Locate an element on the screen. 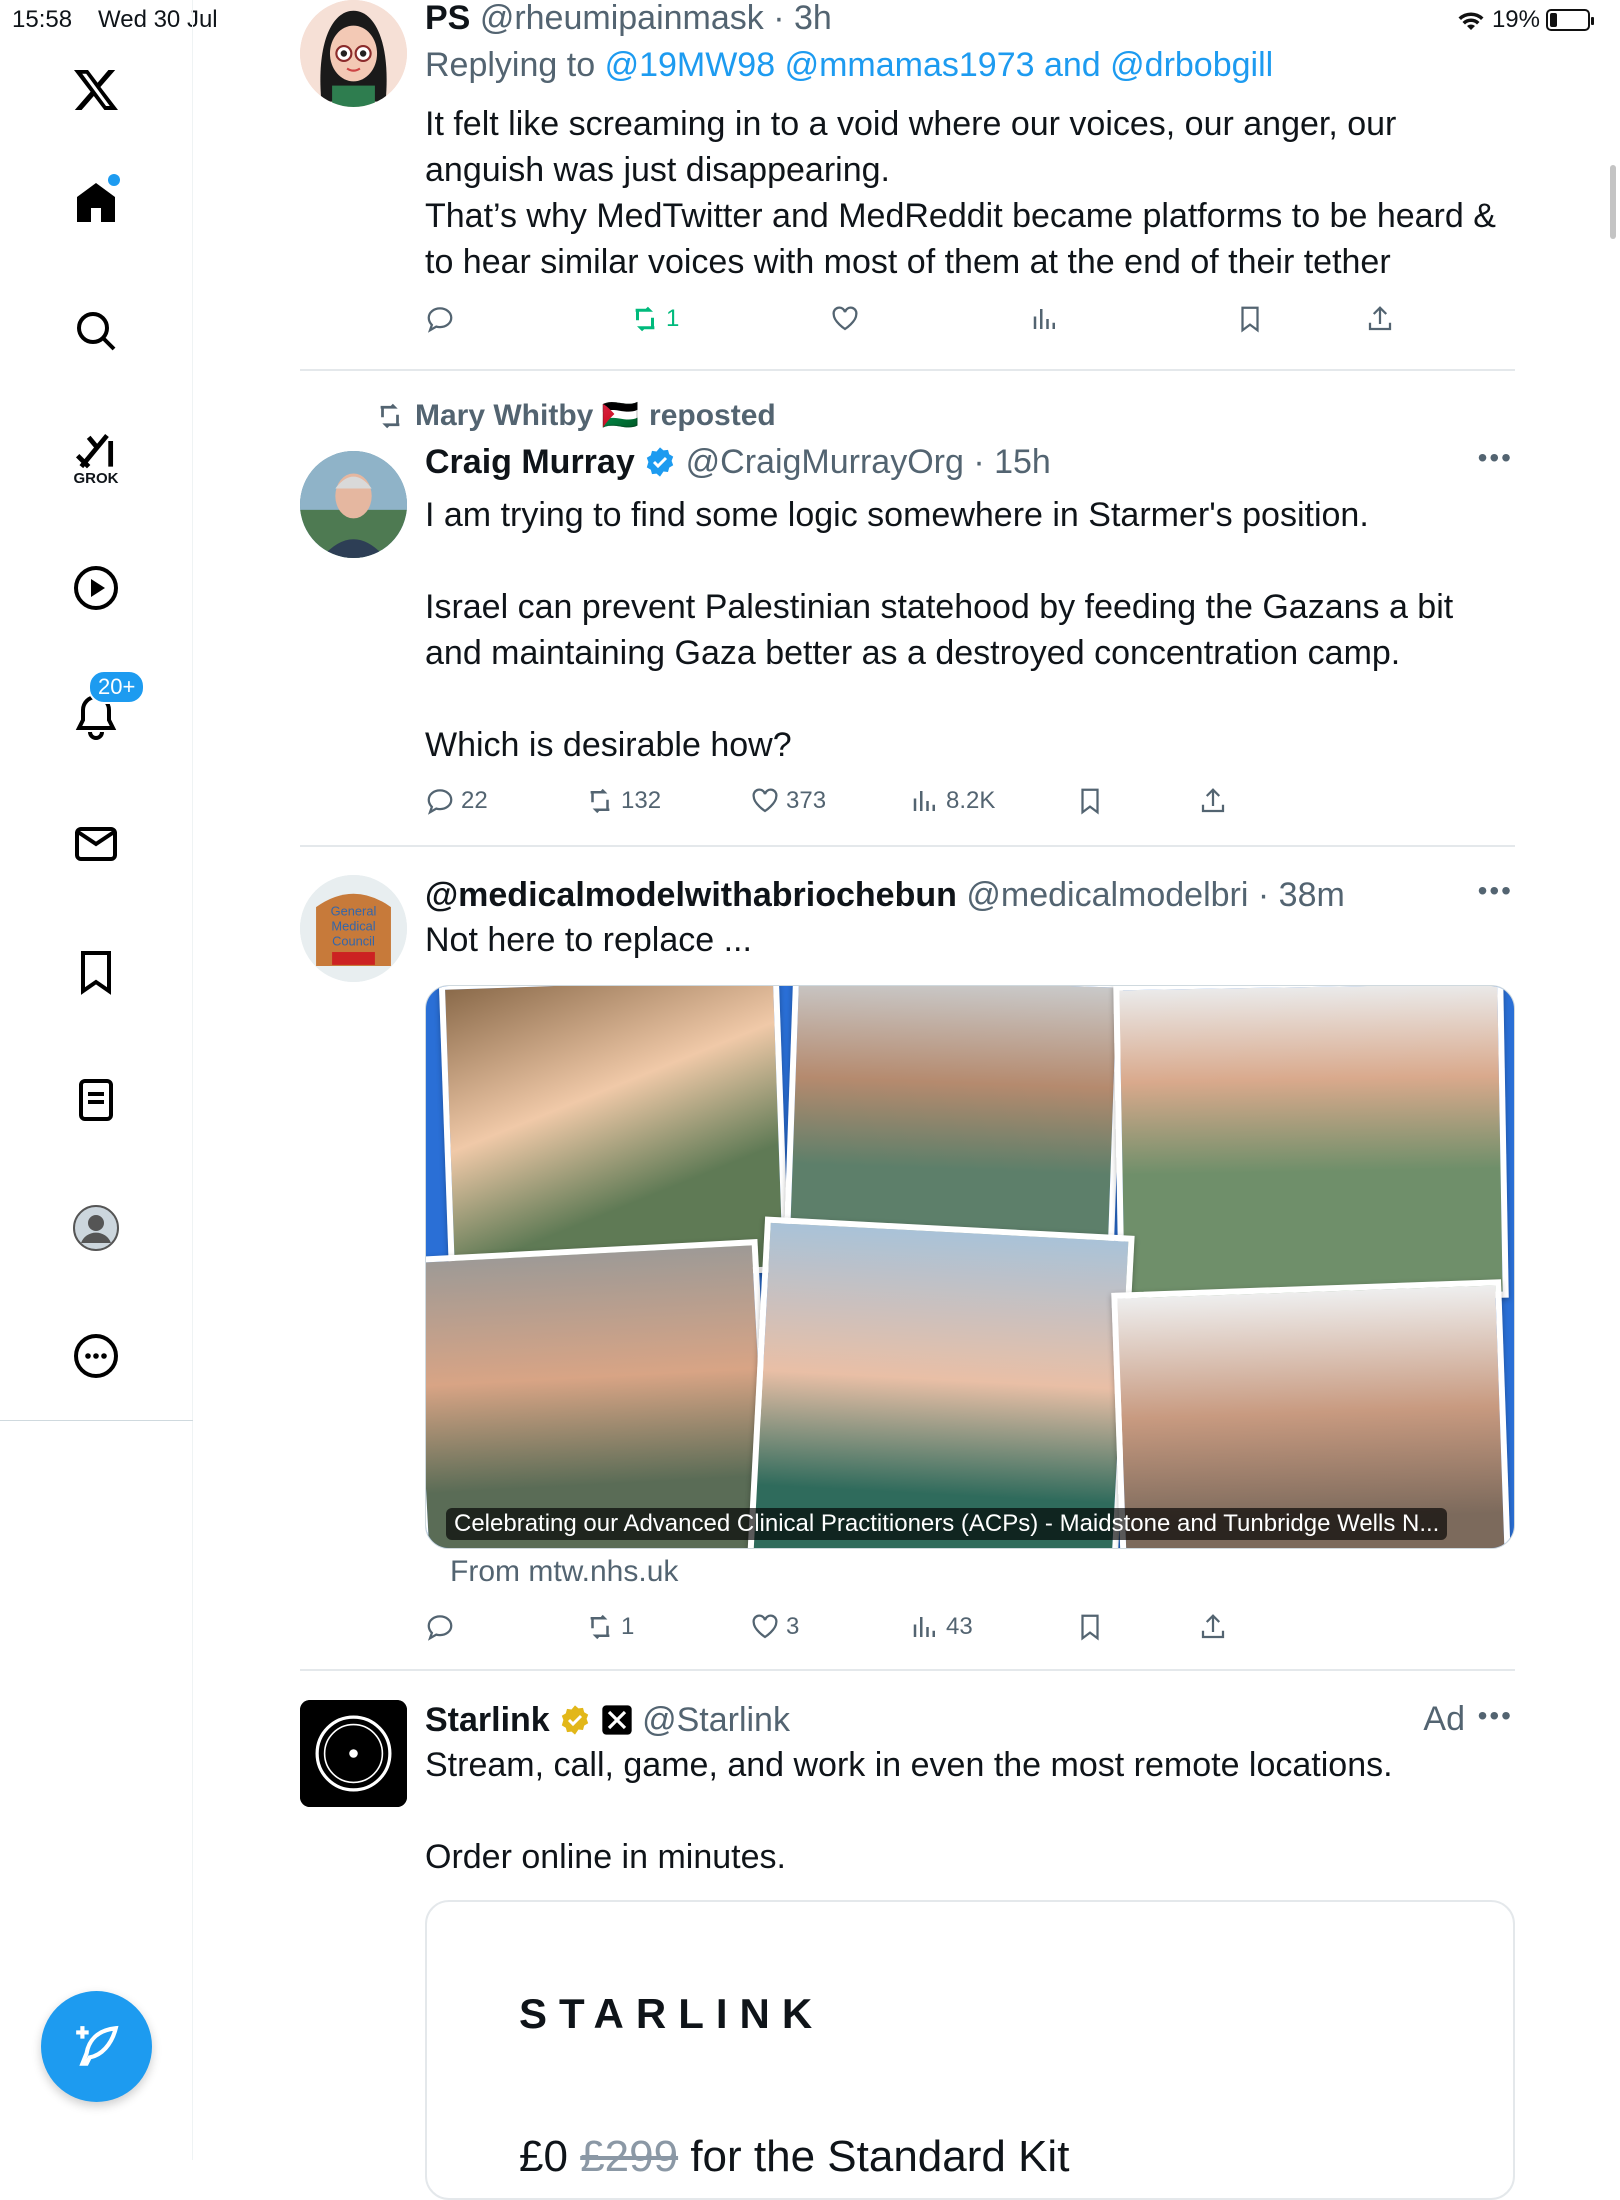 This screenshot has width=1620, height=2200. tweet-time: 15h is located at coordinates (1022, 462).